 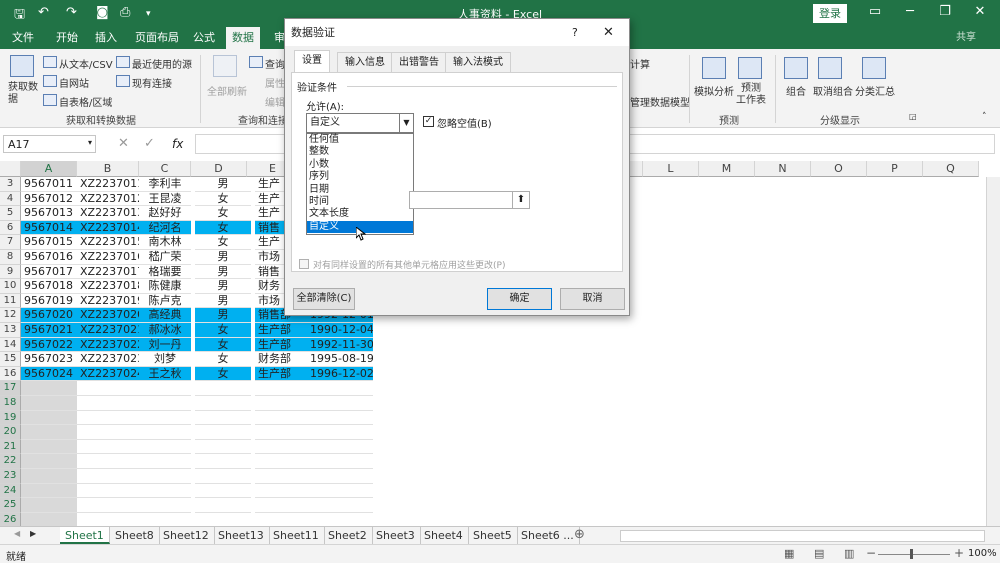 What do you see at coordinates (849, 553) in the screenshot?
I see `page-break-view-icon: ▥` at bounding box center [849, 553].